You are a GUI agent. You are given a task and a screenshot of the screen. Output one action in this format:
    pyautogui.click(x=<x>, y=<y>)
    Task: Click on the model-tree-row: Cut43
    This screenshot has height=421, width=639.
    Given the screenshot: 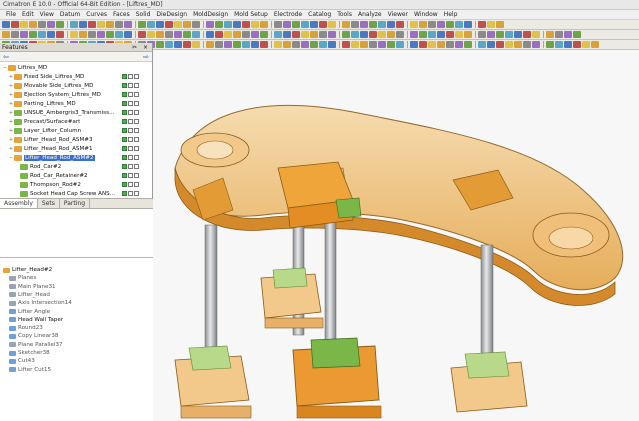 What is the action you would take?
    pyautogui.click(x=22, y=361)
    